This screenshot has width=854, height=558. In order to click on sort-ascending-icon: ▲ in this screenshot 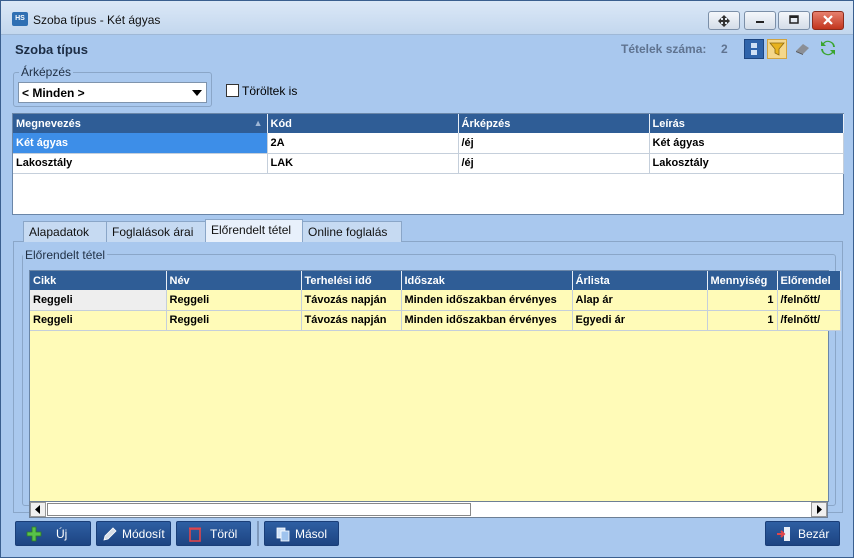, I will do `click(258, 123)`.